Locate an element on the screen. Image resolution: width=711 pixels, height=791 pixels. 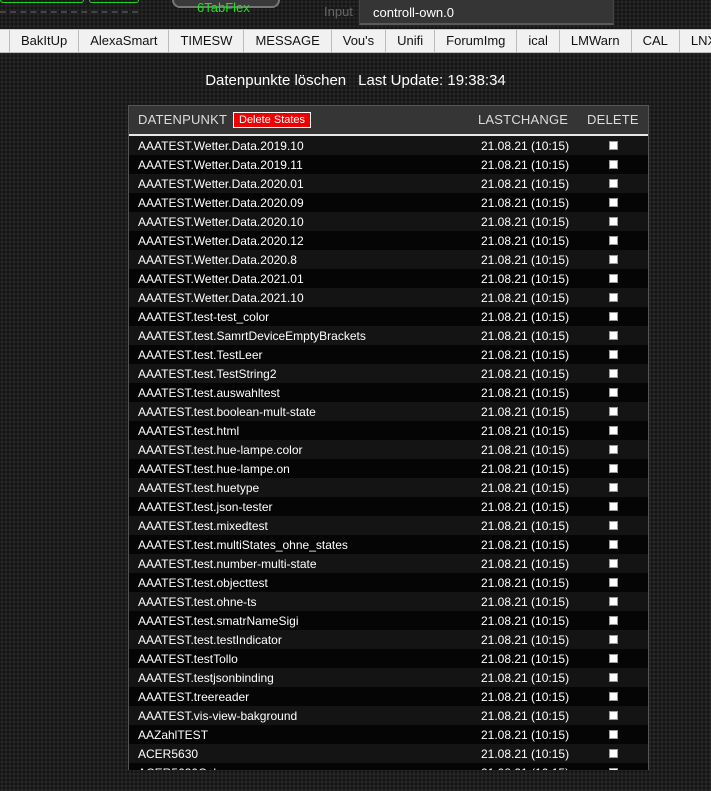
datapoint-name: AAATEST.test.testIndicator is located at coordinates (210, 640).